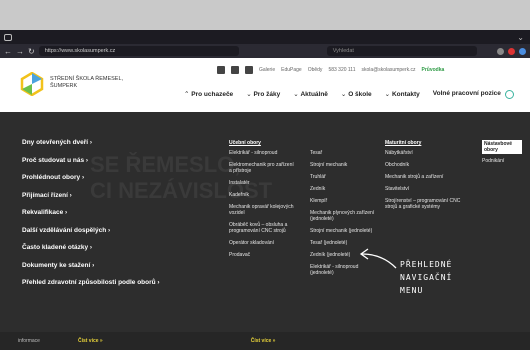 Image resolution: width=530 pixels, height=350 pixels. Describe the element at coordinates (429, 189) in the screenshot. I see `field-link: Stavitelství` at that location.